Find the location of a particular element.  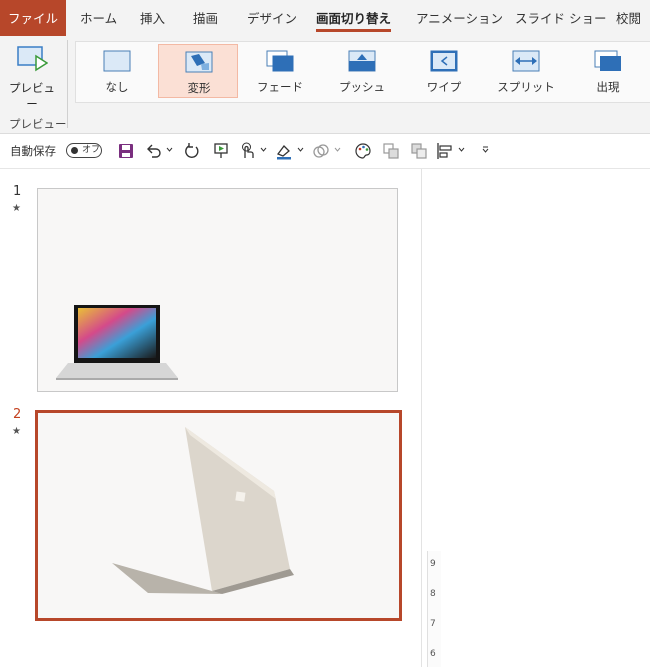

autosave-toggle: オフ is located at coordinates (84, 150).